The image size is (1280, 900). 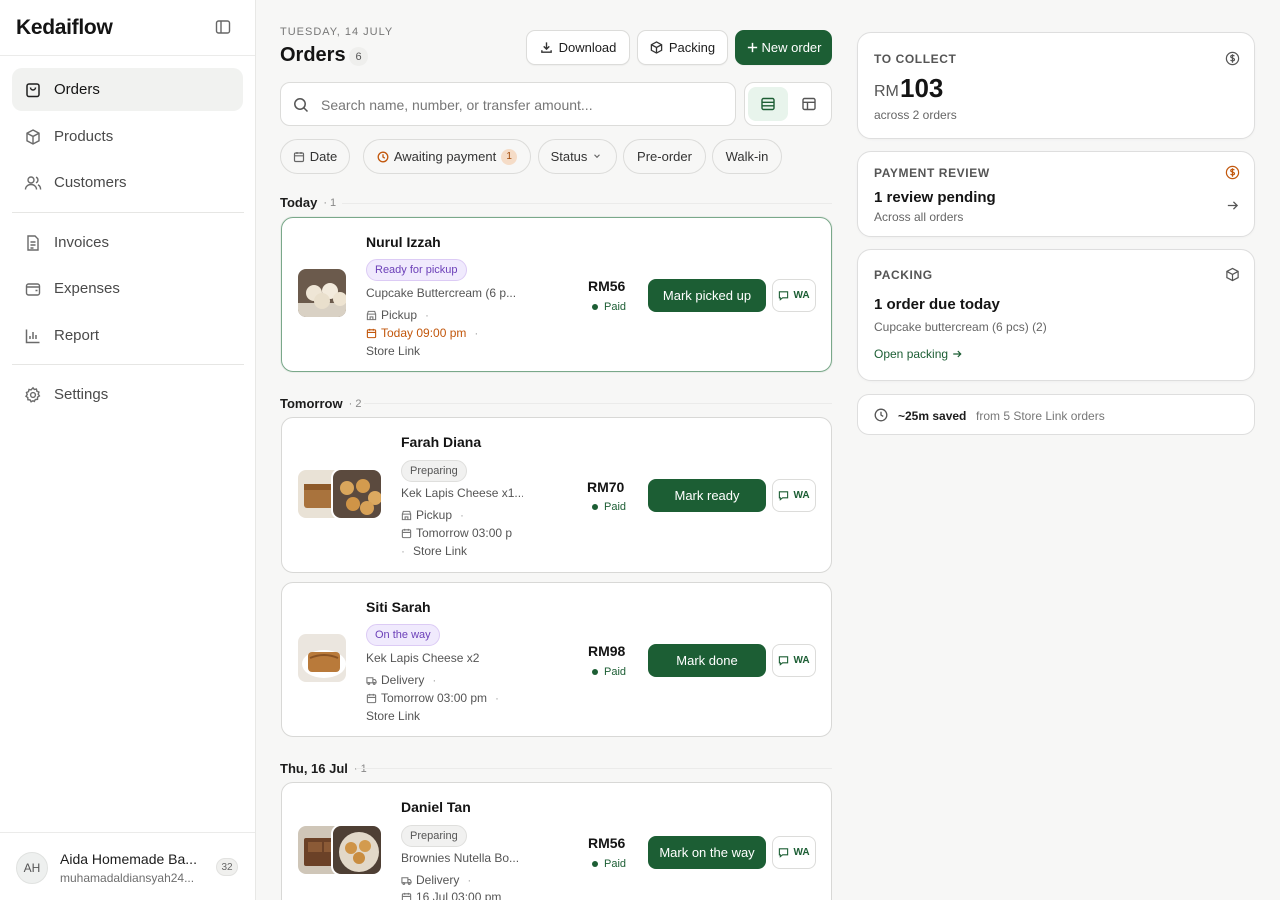 What do you see at coordinates (577, 156) in the screenshot?
I see `filter-status-chip: Status` at bounding box center [577, 156].